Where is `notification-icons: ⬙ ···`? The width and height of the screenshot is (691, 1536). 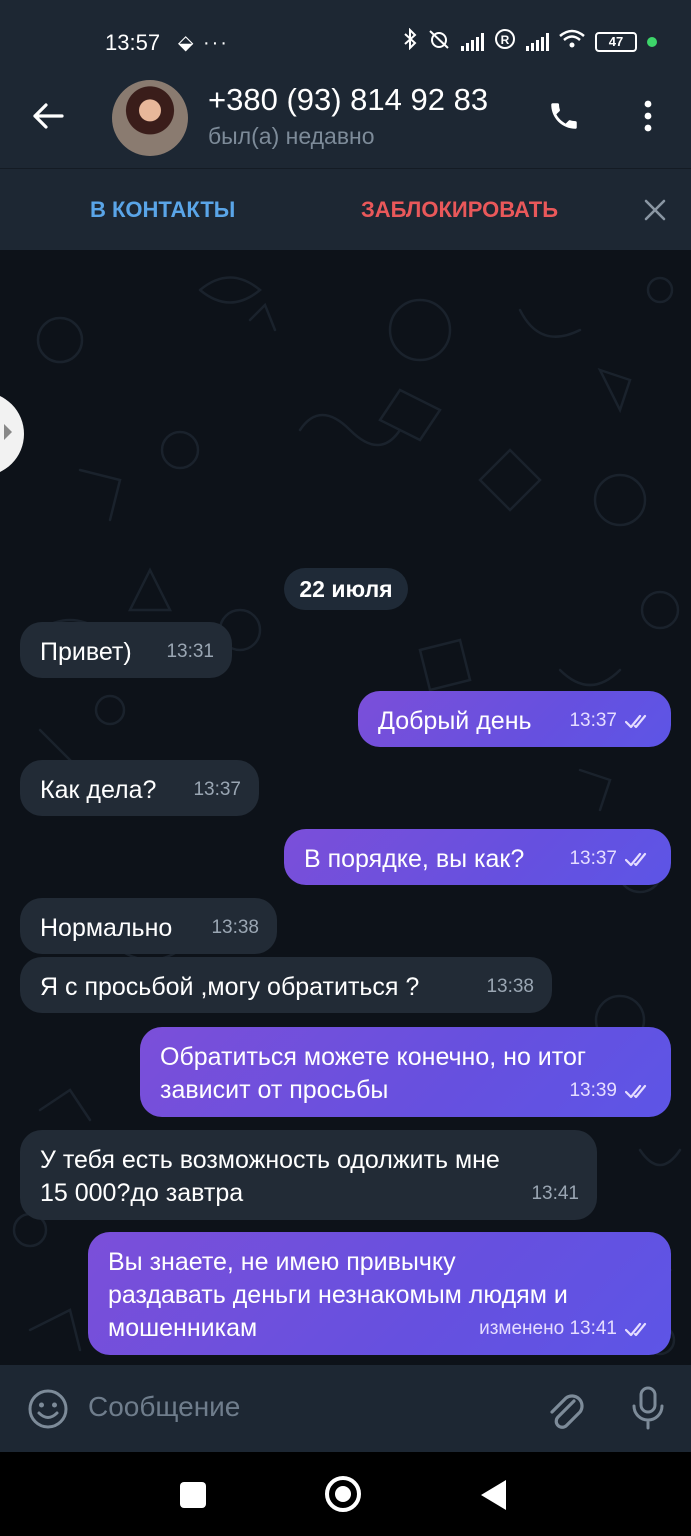
notification-icons: ⬙ ··· is located at coordinates (203, 43).